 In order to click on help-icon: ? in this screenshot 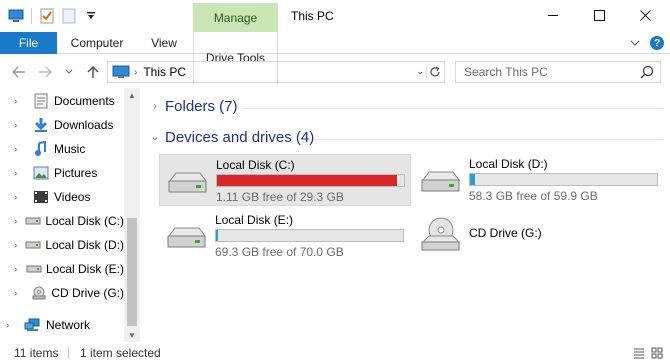, I will do `click(657, 43)`.